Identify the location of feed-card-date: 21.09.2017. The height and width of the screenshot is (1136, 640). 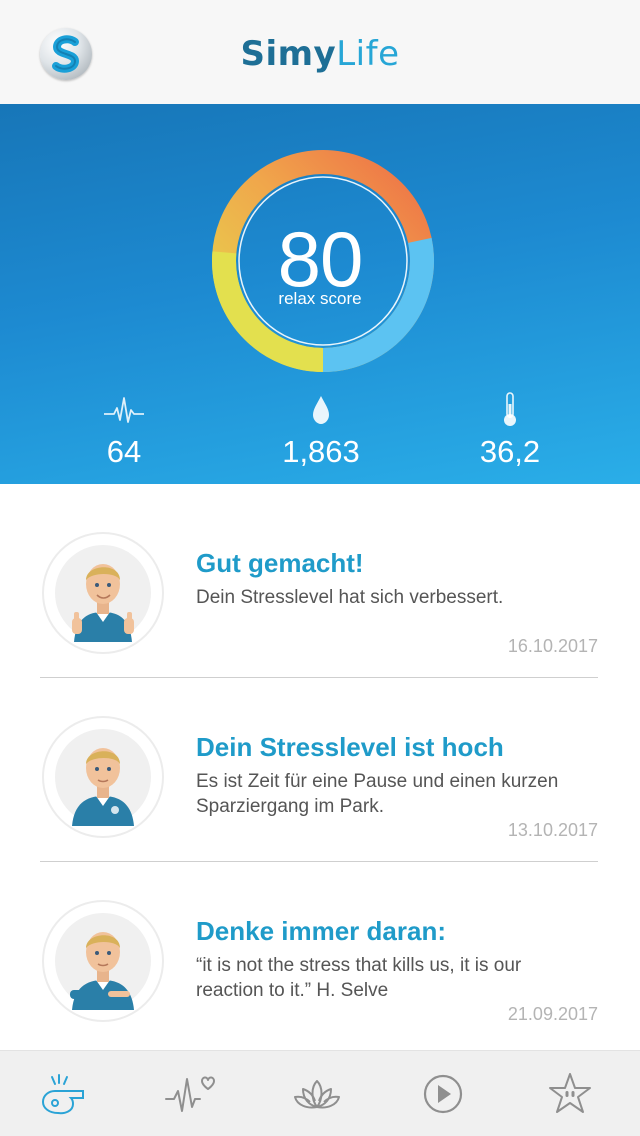
(552, 1014).